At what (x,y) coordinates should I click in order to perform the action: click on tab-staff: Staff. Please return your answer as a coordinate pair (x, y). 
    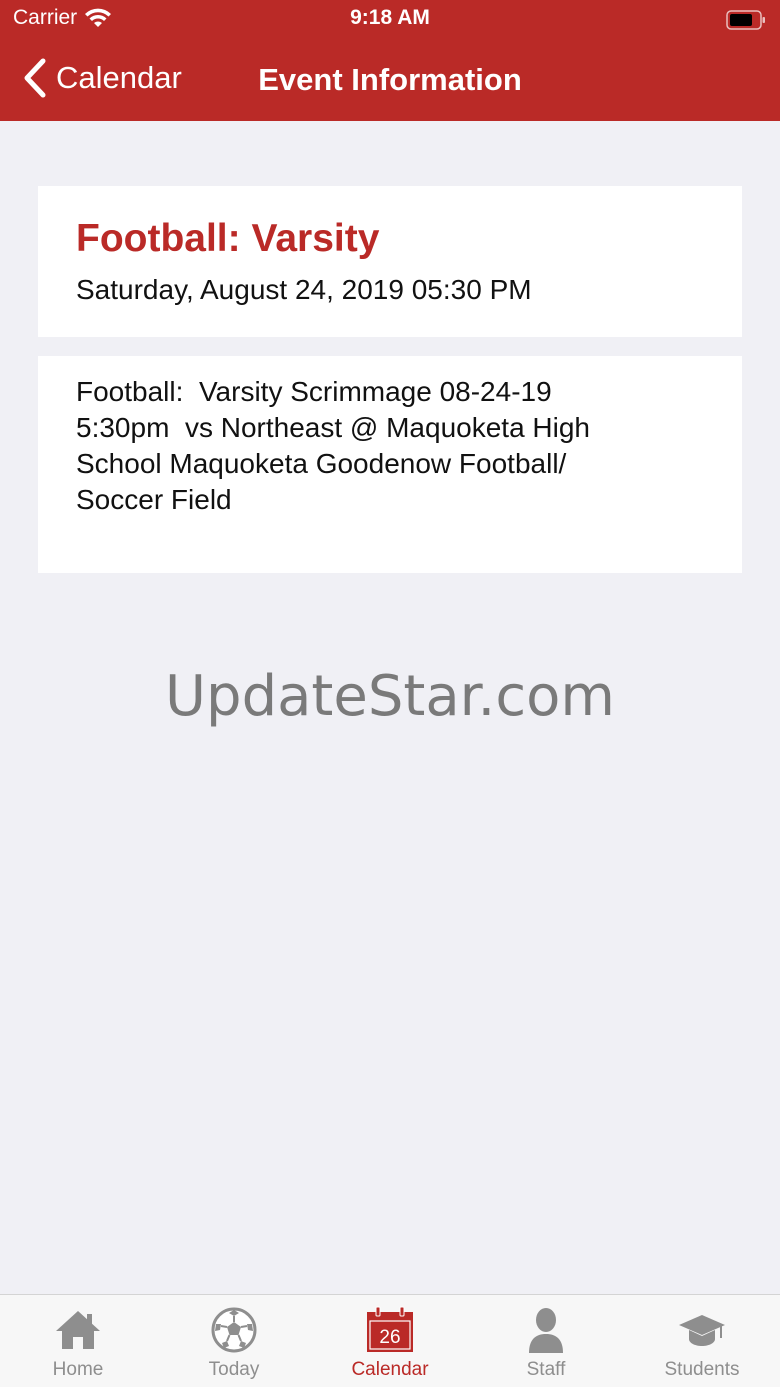
    Looking at the image, I should click on (546, 1341).